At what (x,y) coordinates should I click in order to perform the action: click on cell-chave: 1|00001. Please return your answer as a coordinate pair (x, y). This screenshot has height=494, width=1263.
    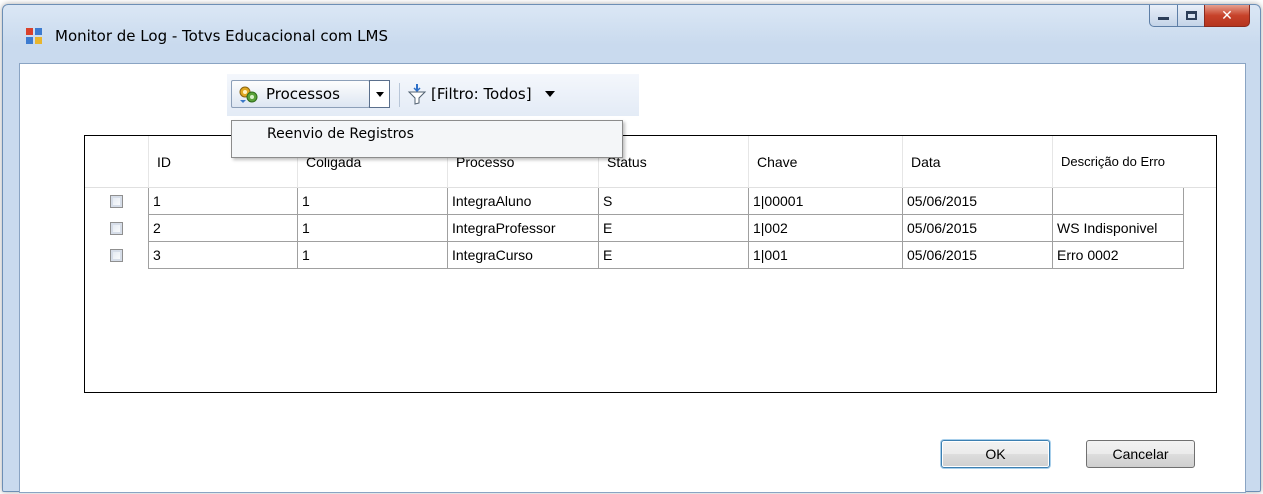
    Looking at the image, I should click on (825, 201).